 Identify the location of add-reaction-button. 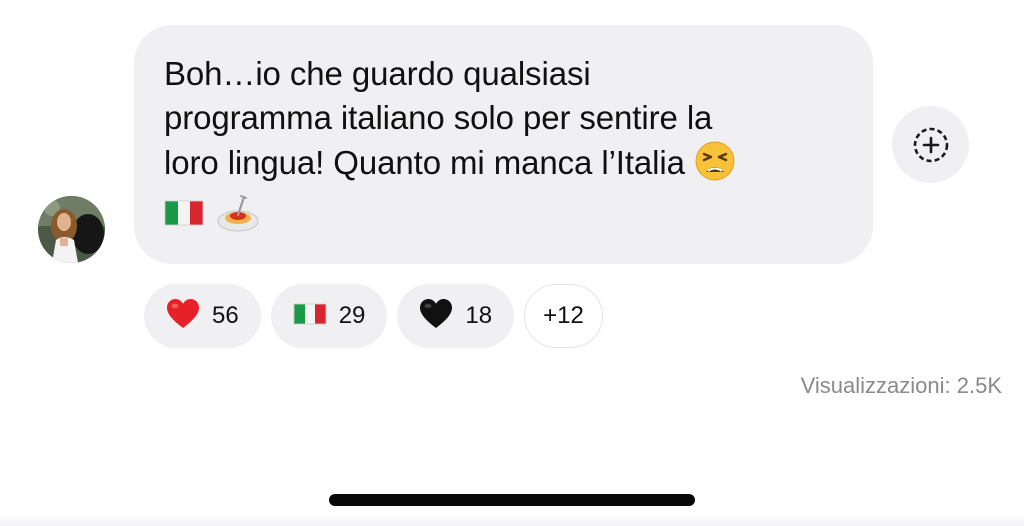
(930, 144).